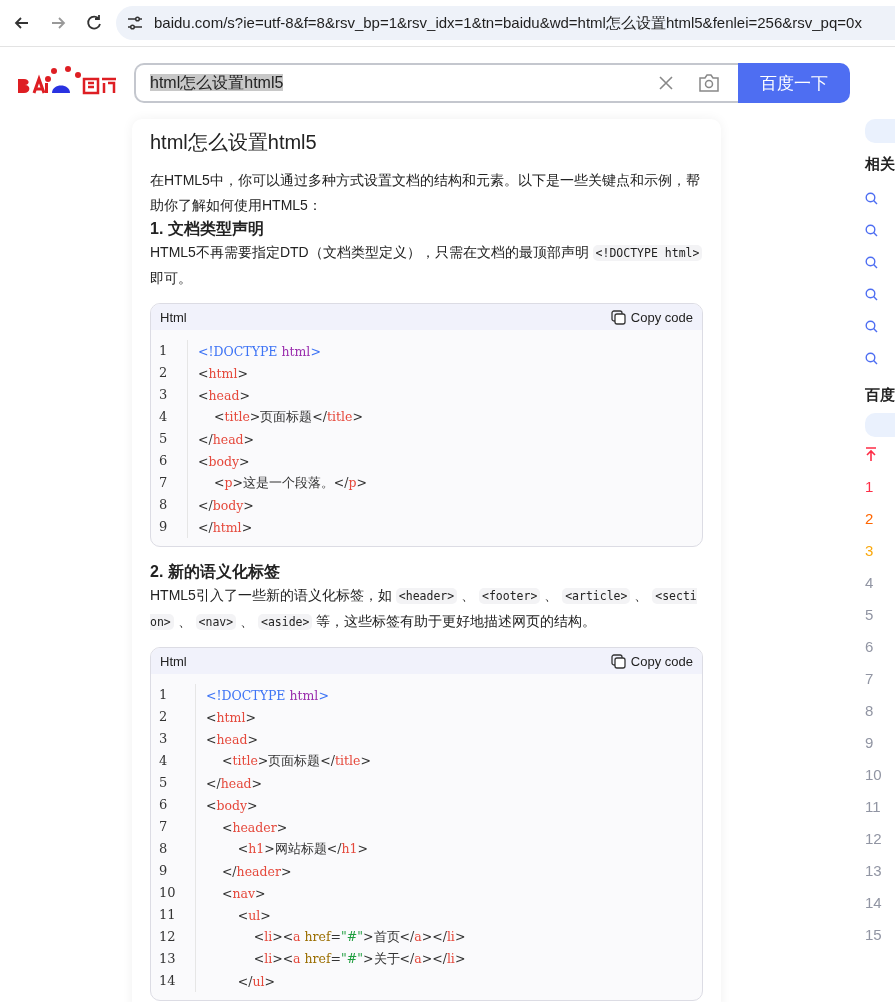 This screenshot has height=1002, width=895. Describe the element at coordinates (426, 265) in the screenshot. I see `paragraph: HTML5不再需要指定DTD（文档类型定义），只需在文档的最顶部声明 <!DOCTYPE html> 即可。` at that location.